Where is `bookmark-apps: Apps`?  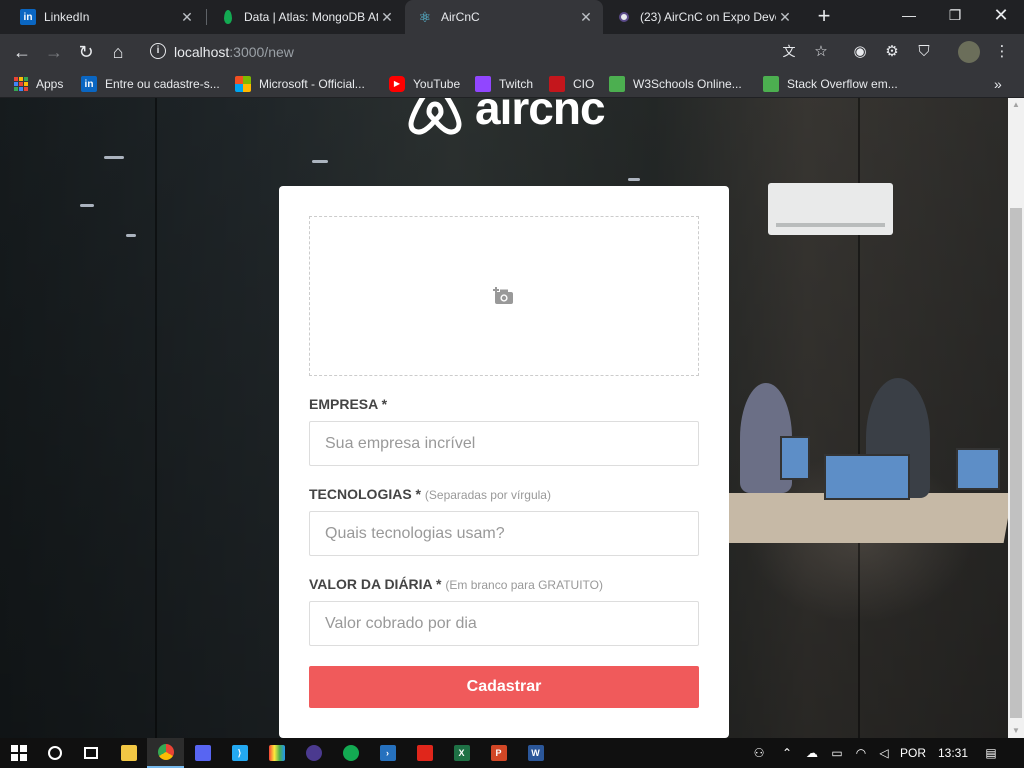
bookmark-apps: Apps is located at coordinates (38, 84).